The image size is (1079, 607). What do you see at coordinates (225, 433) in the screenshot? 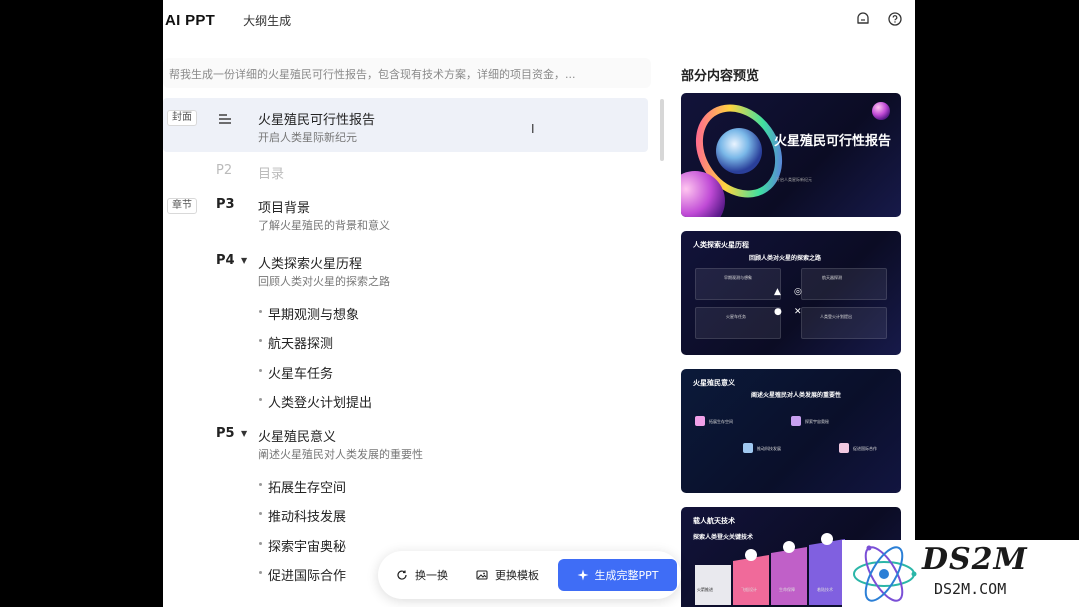
I see `p5-number: P5` at bounding box center [225, 433].